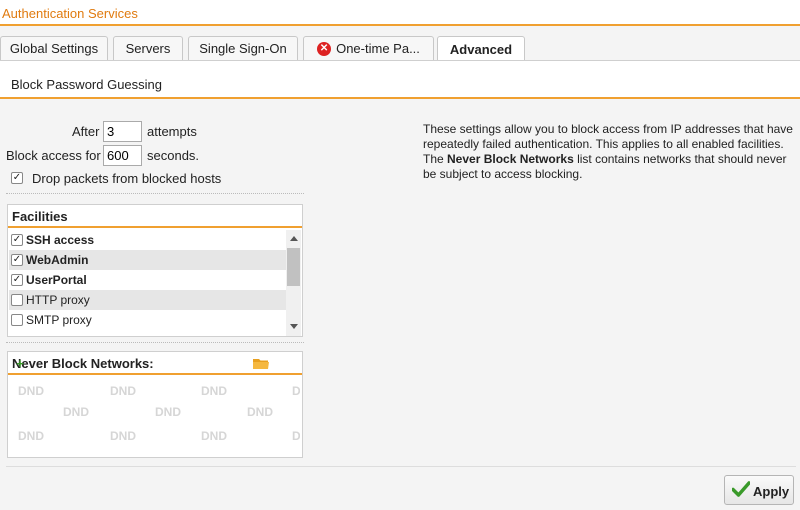 This screenshot has height=510, width=800. Describe the element at coordinates (122, 155) in the screenshot. I see `block-seconds-input` at that location.